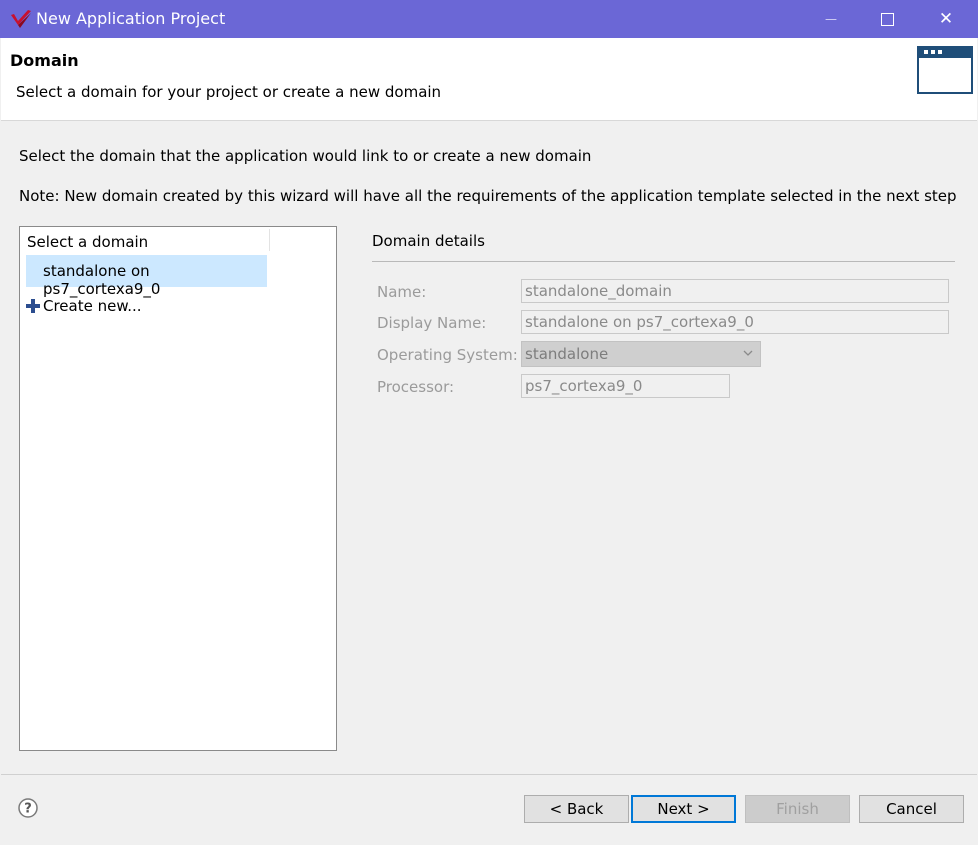 The image size is (978, 845). I want to click on window-title: New Application Project, so click(131, 18).